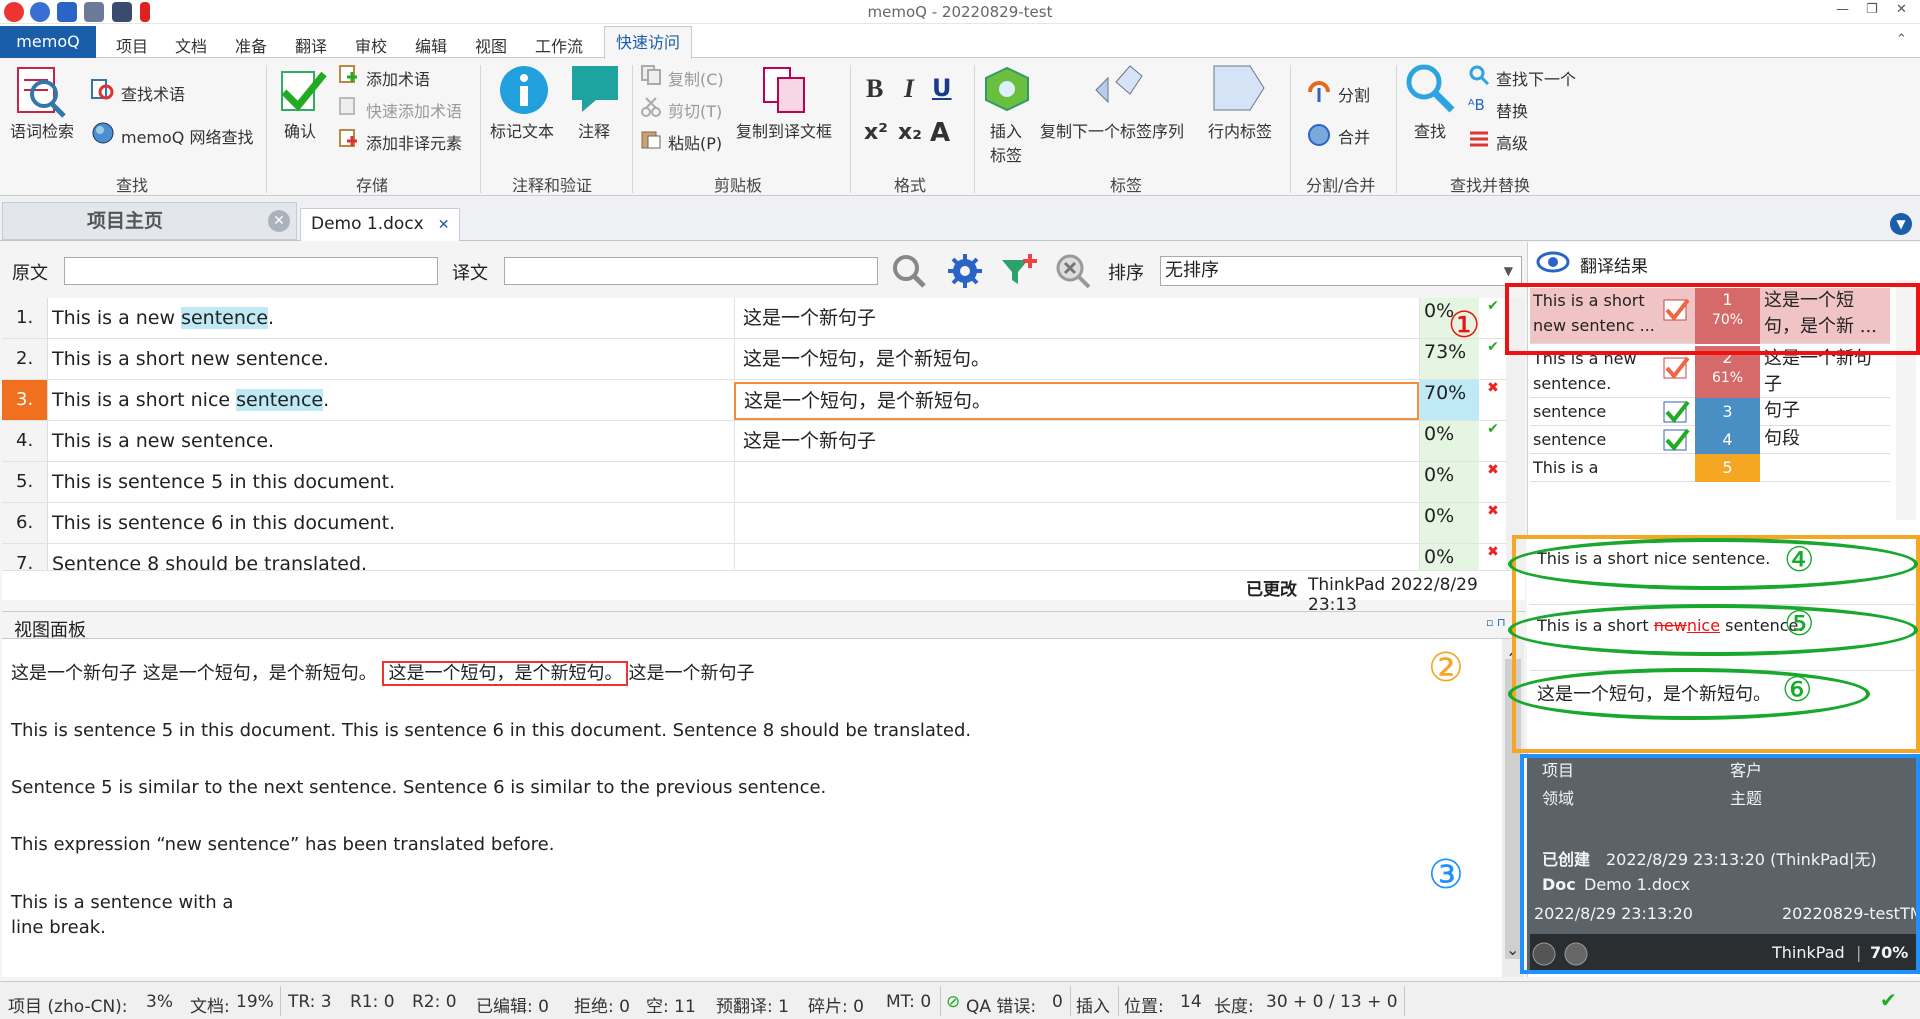 The height and width of the screenshot is (1019, 1920). What do you see at coordinates (1710, 412) in the screenshot?
I see `result-row: sentence 3 句子` at bounding box center [1710, 412].